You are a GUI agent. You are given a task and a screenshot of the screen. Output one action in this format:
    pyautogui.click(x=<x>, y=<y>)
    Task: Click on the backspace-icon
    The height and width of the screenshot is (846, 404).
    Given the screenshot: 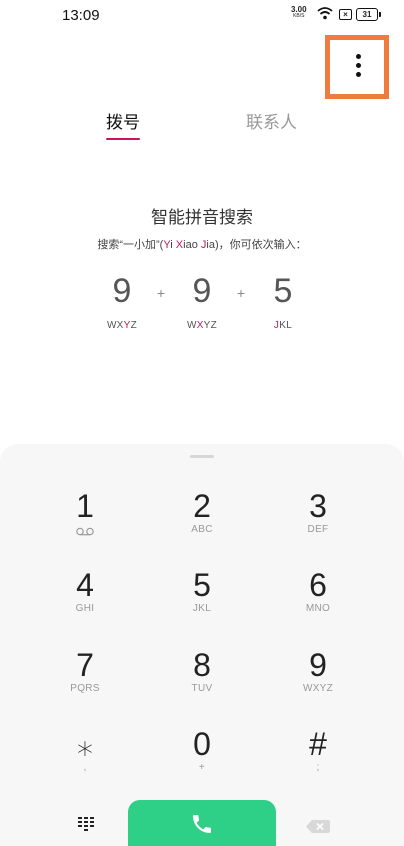 What is the action you would take?
    pyautogui.click(x=318, y=826)
    